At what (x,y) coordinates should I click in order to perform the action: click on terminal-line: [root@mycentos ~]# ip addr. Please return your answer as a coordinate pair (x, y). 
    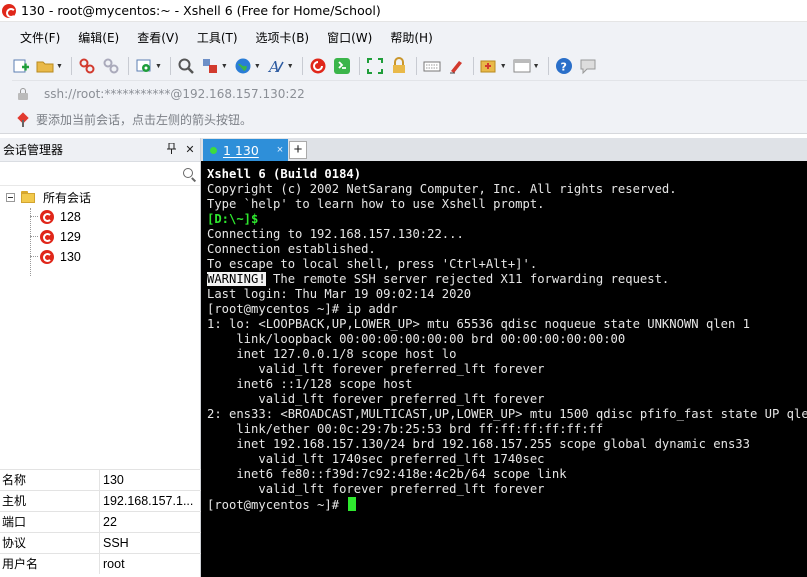
    Looking at the image, I should click on (302, 309).